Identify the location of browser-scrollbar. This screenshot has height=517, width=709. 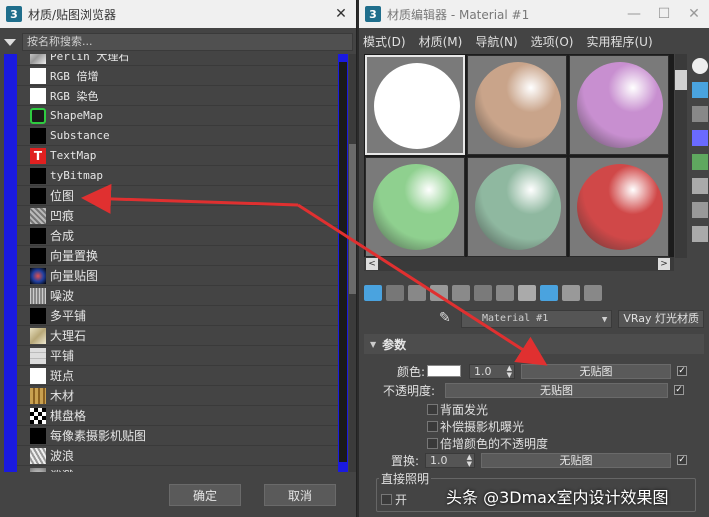
(352, 263).